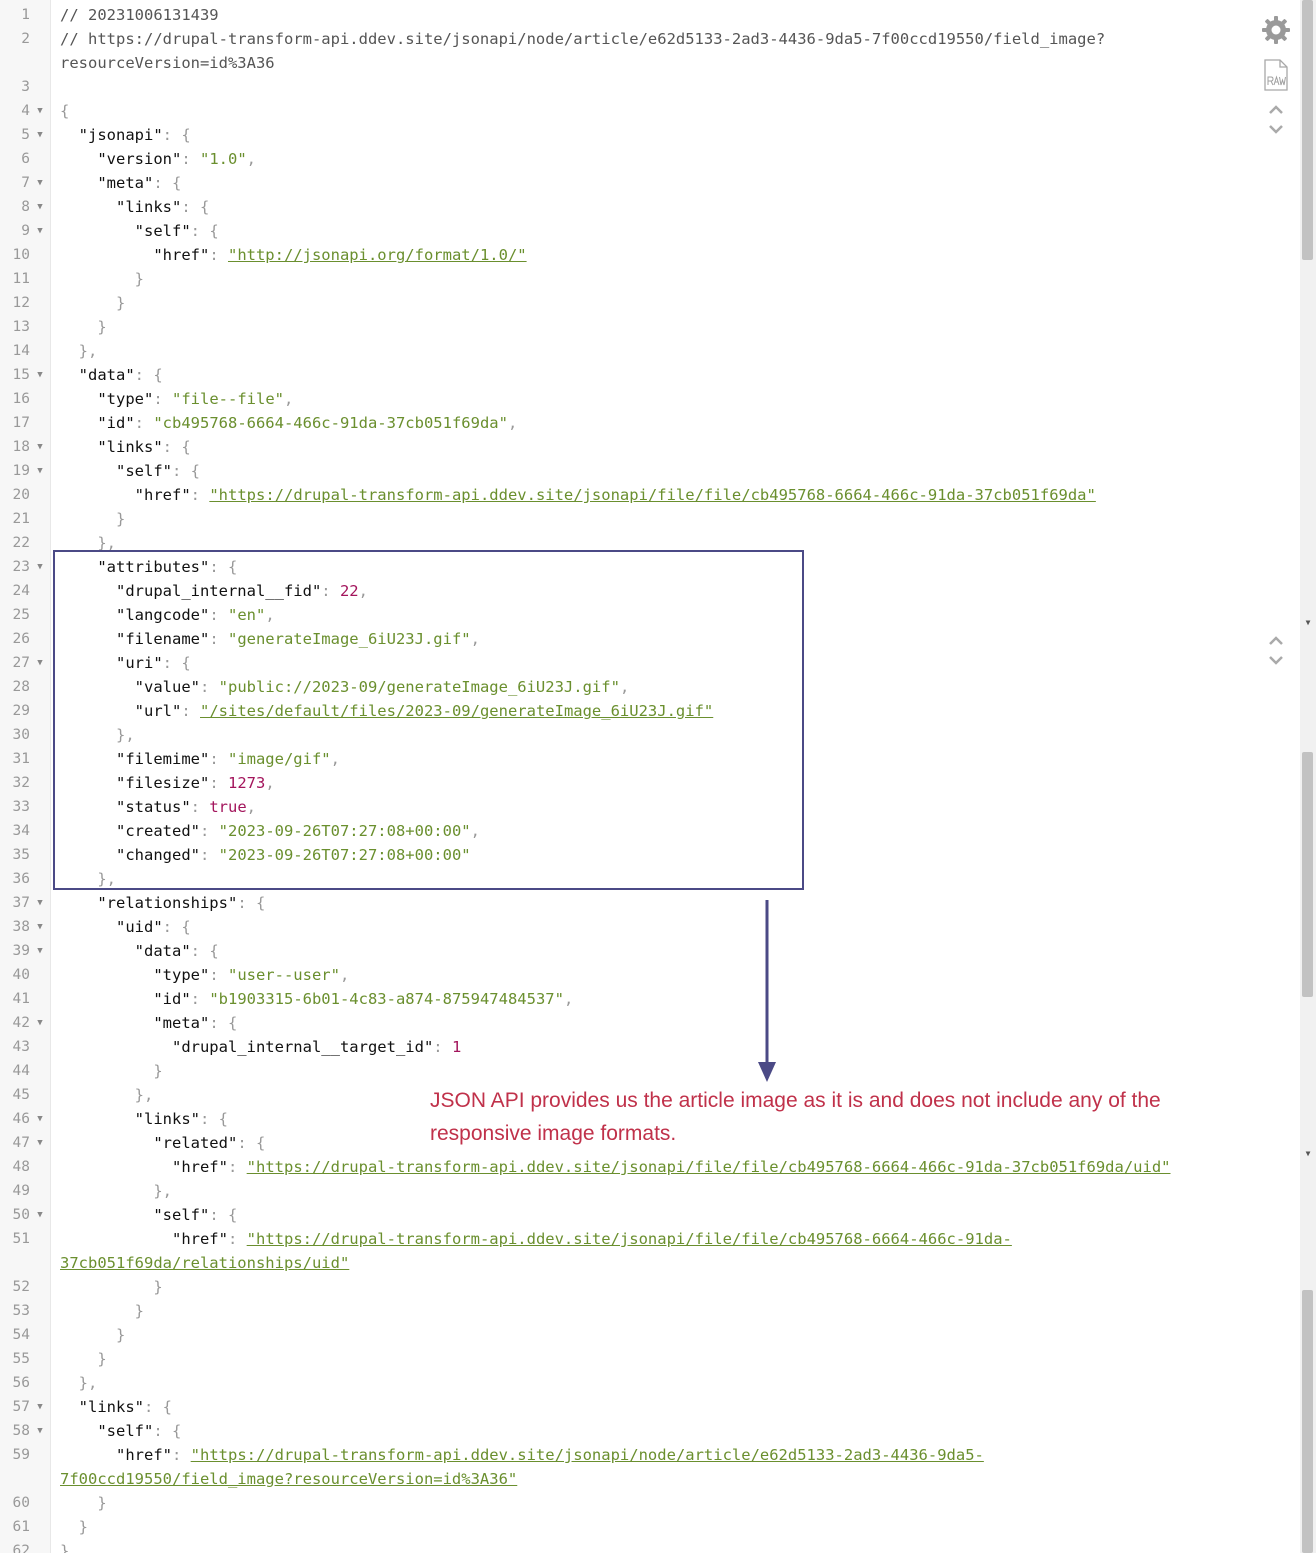 The width and height of the screenshot is (1316, 1553). What do you see at coordinates (97, 423) in the screenshot?
I see `json-key: "id"` at bounding box center [97, 423].